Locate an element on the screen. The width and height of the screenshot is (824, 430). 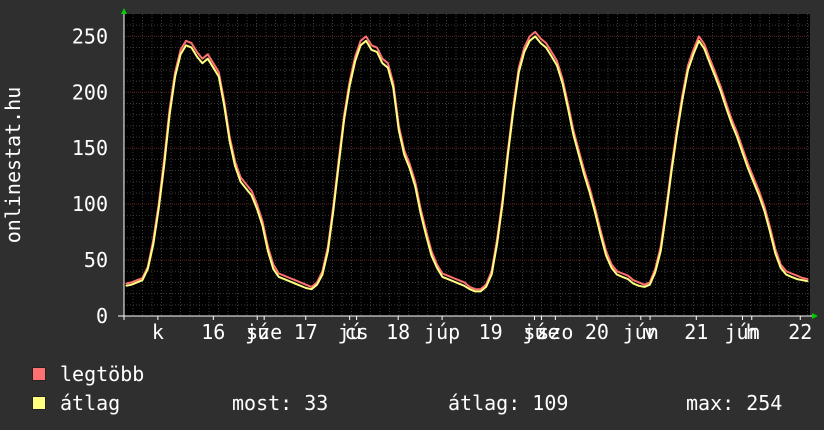
x-tick-label: h is located at coordinates (752, 332).